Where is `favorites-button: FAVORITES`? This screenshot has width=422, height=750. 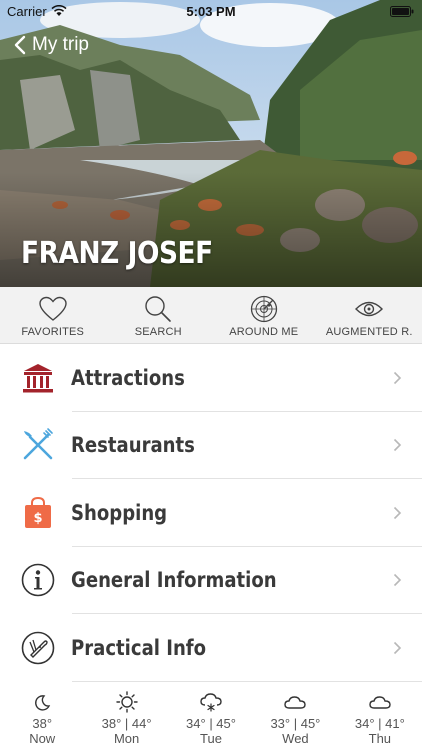 favorites-button: FAVORITES is located at coordinates (53, 315).